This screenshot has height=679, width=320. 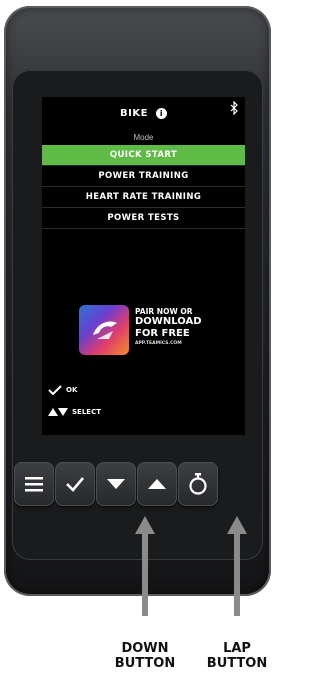 I want to click on menu-item-power-tests: POWER TESTS, so click(x=143, y=218).